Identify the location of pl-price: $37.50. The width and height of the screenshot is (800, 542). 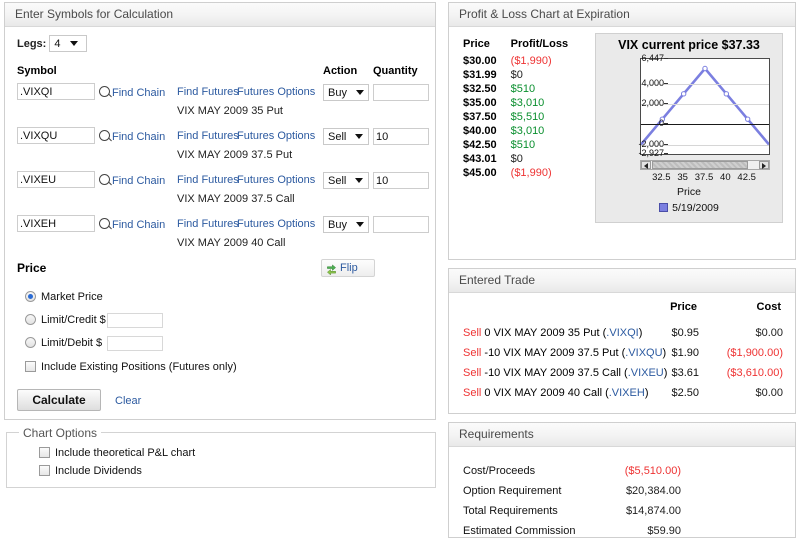
(480, 117).